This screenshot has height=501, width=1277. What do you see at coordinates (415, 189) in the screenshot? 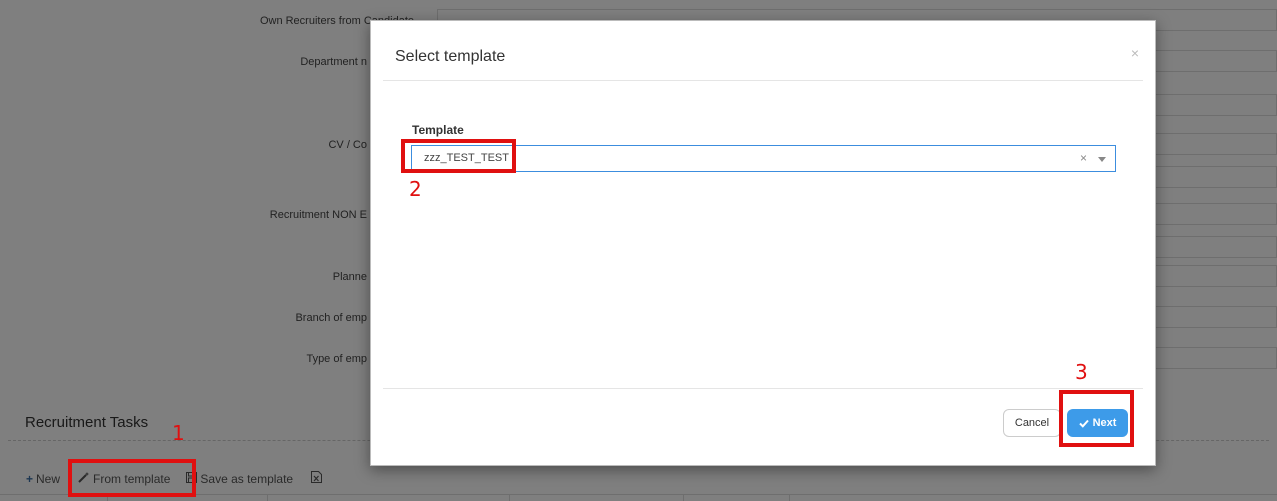
I see `annotation-number-2: 2` at bounding box center [415, 189].